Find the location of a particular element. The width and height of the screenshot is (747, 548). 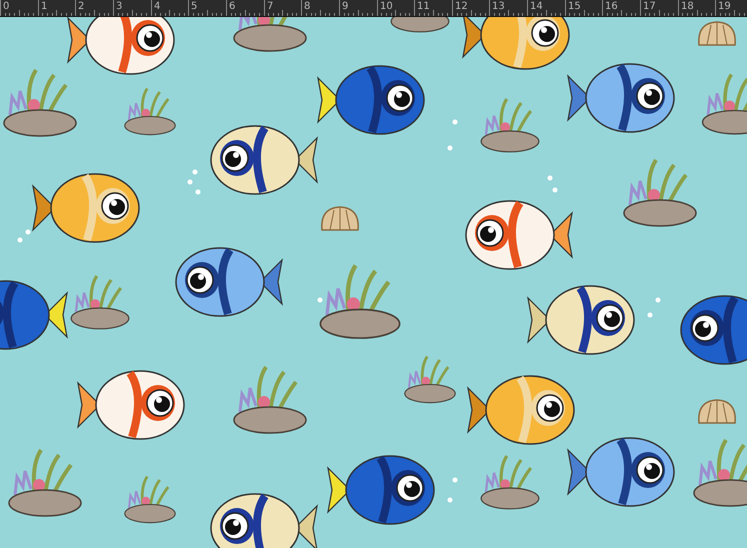

ruler-label: 15 is located at coordinates (574, 7).